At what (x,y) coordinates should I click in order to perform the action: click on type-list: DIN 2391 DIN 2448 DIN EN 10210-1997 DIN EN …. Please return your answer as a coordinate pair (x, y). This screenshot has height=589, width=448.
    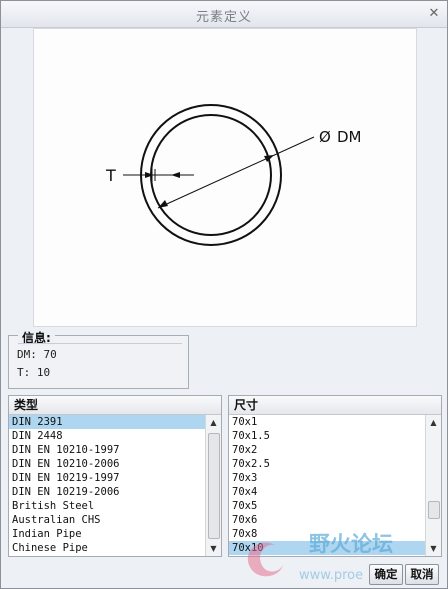
    Looking at the image, I should click on (107, 485).